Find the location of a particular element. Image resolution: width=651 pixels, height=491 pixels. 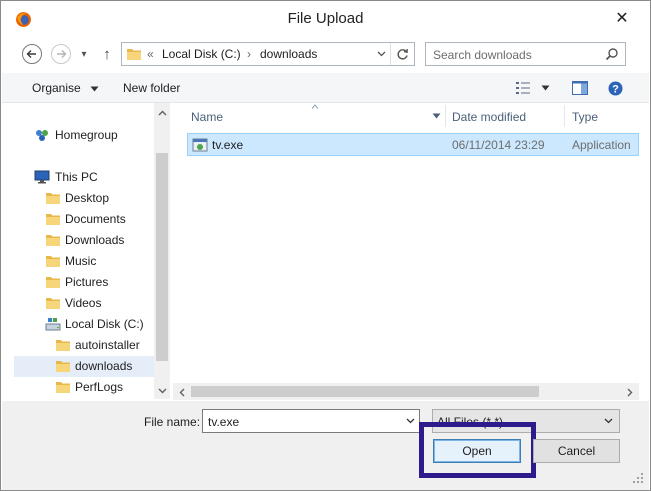

homegroup-icon is located at coordinates (42, 135).